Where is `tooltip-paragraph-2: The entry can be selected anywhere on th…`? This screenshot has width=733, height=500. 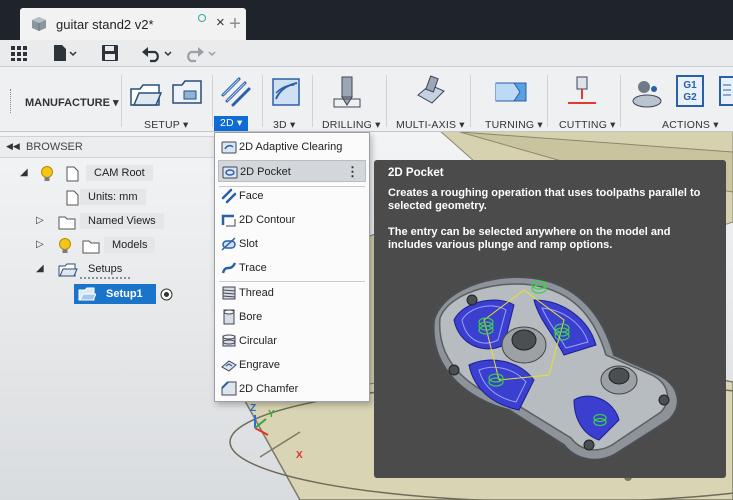 tooltip-paragraph-2: The entry can be selected anywhere on th… is located at coordinates (529, 238).